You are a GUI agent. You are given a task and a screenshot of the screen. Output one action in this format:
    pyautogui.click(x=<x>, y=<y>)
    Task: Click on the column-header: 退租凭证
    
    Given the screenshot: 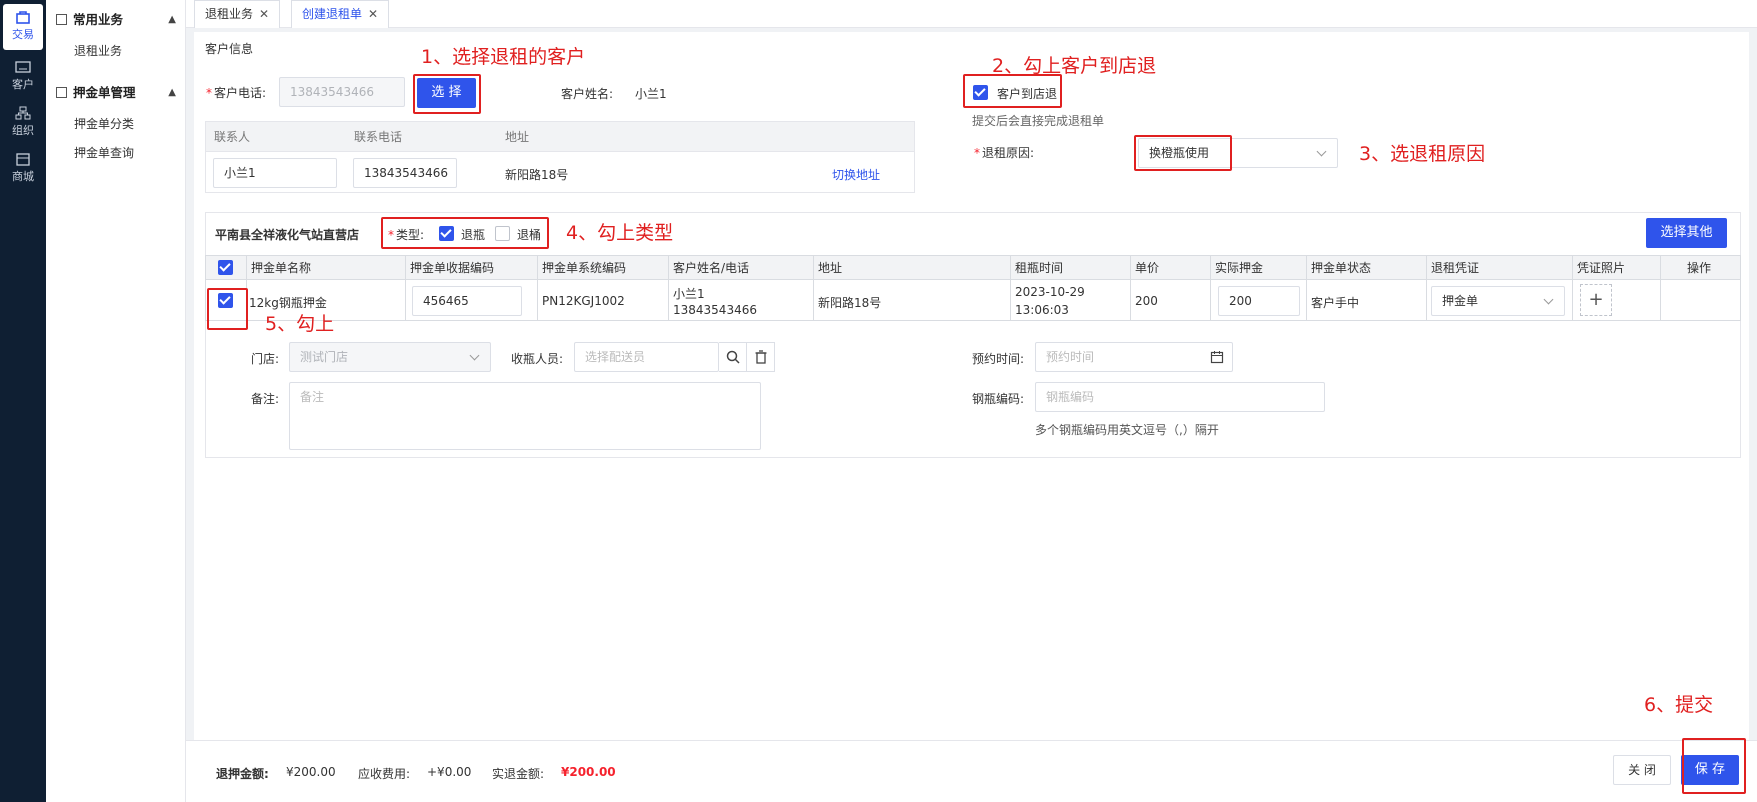 What is the action you would take?
    pyautogui.click(x=1455, y=268)
    